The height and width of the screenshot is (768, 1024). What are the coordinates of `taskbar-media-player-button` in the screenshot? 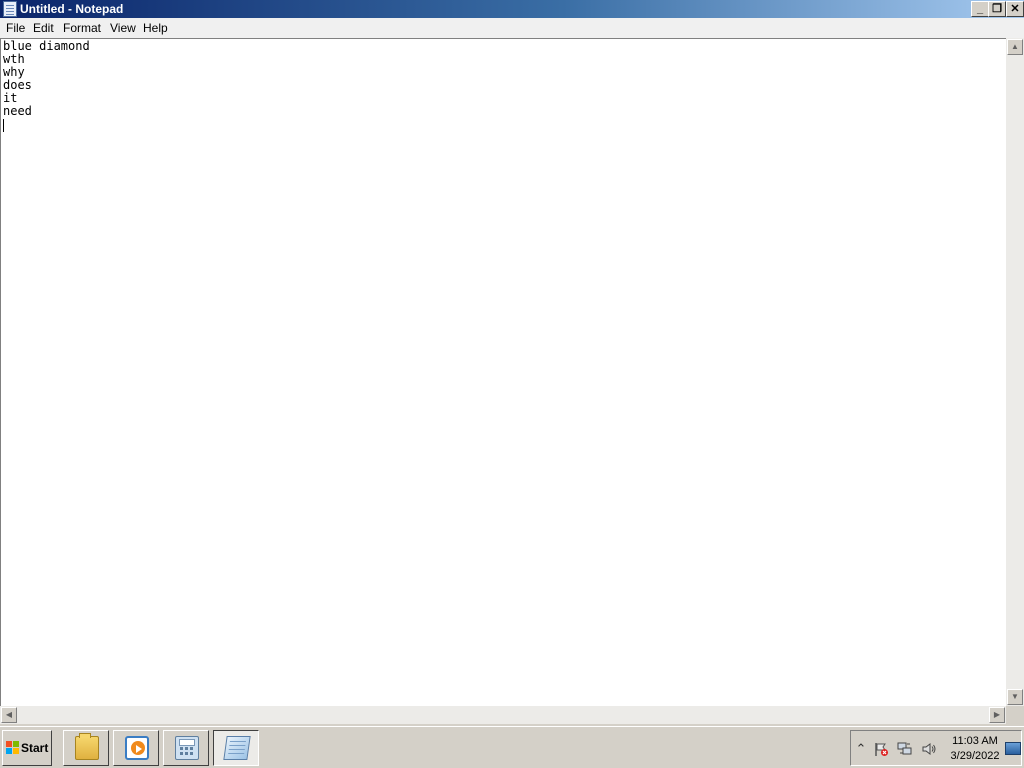 It's located at (136, 748).